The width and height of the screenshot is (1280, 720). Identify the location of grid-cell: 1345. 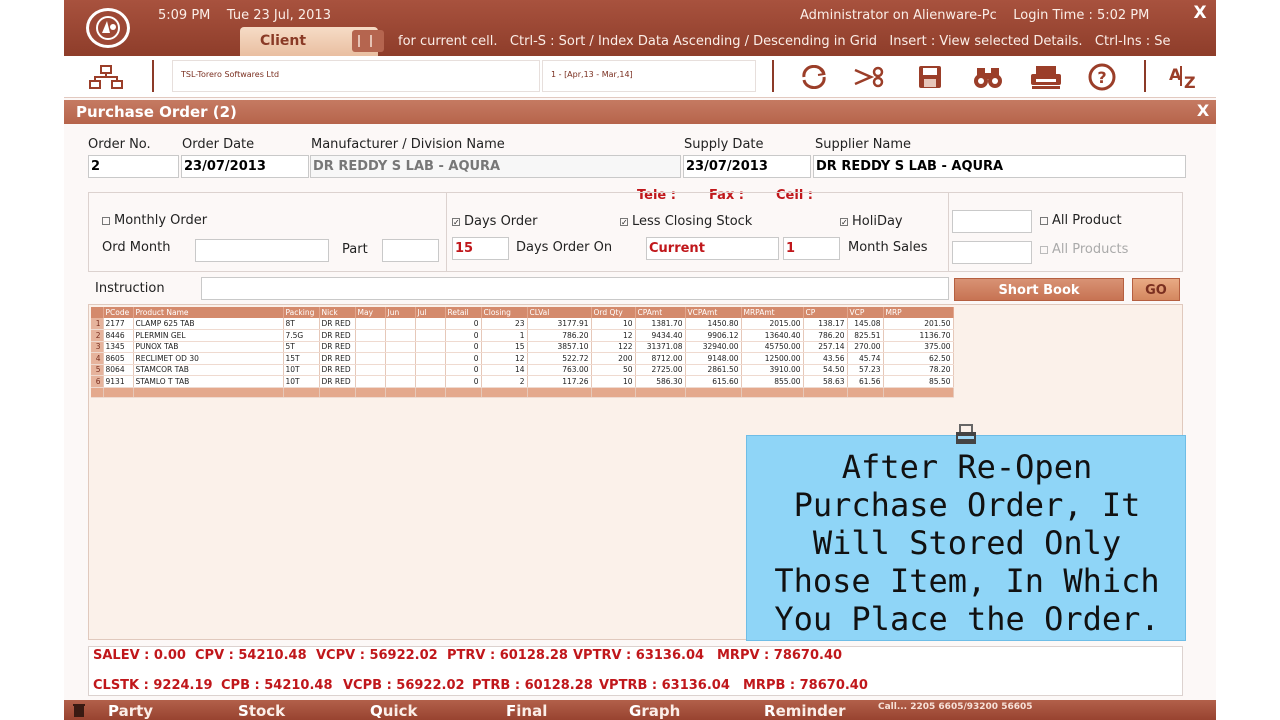
(118, 347).